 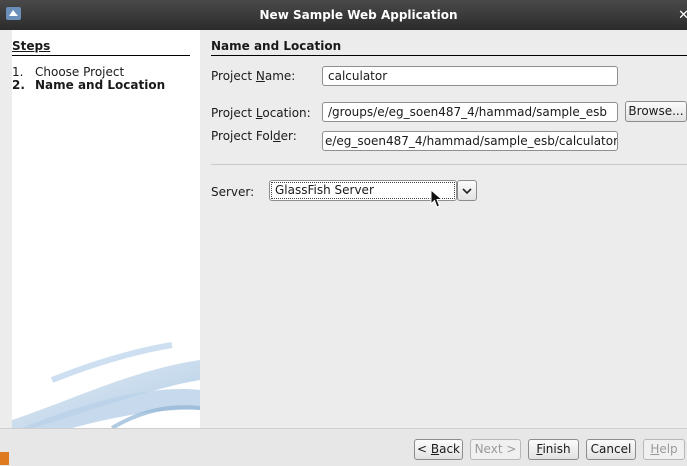 I want to click on window-title: New Sample Web Application, so click(x=358, y=15).